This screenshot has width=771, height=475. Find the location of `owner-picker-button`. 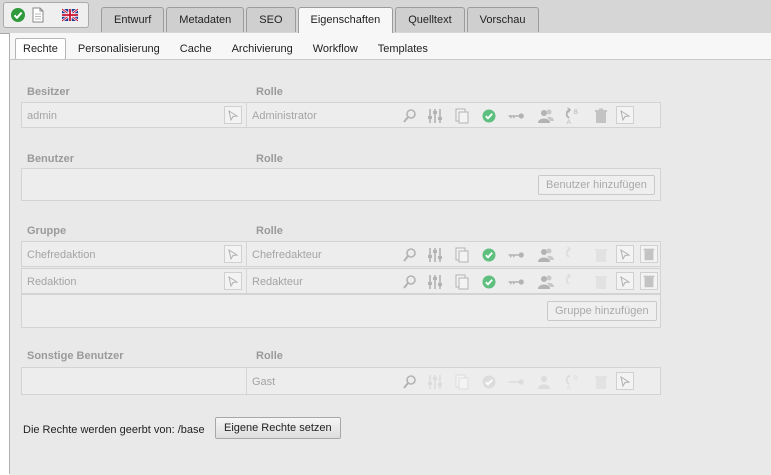

owner-picker-button is located at coordinates (233, 115).